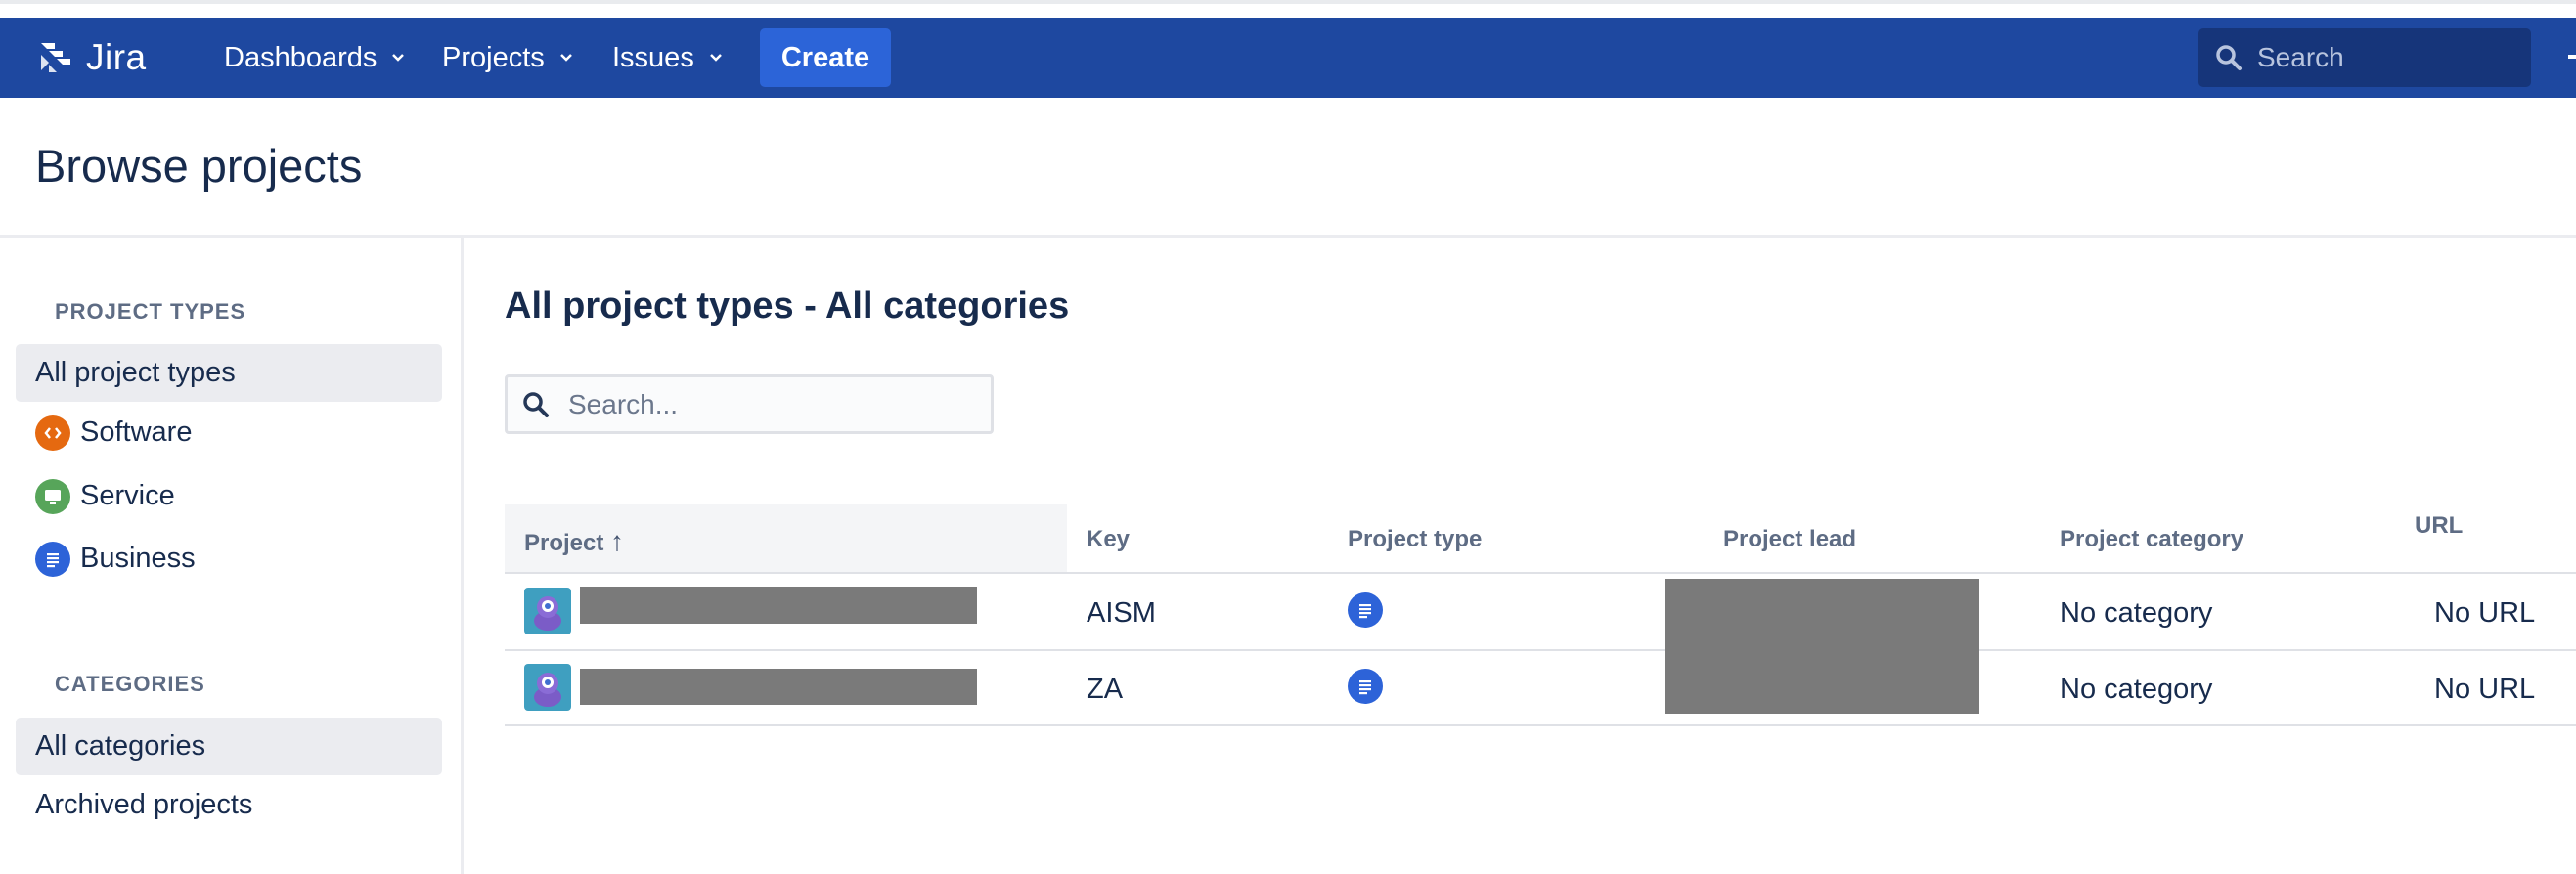  I want to click on project-search, so click(749, 404).